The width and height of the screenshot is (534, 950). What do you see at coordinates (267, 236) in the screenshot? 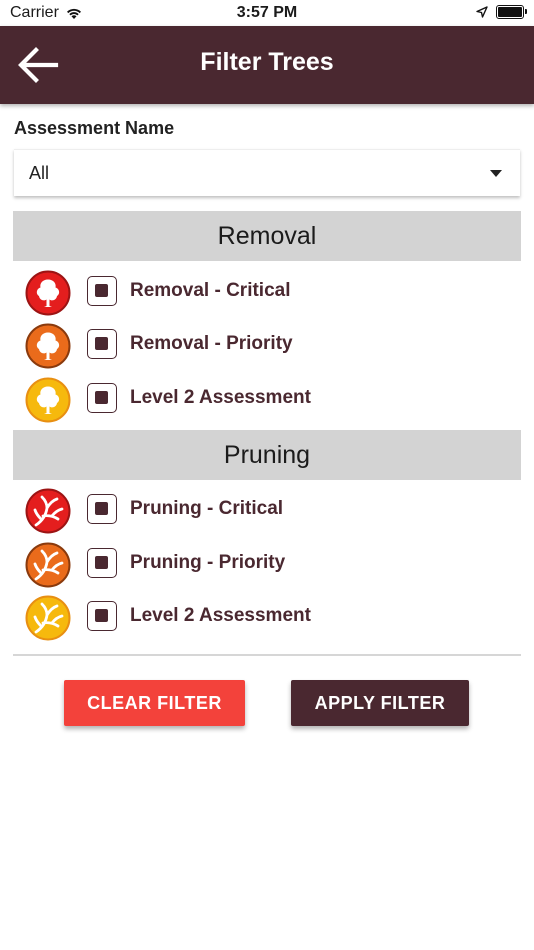
I see `section-header-removal: Removal` at bounding box center [267, 236].